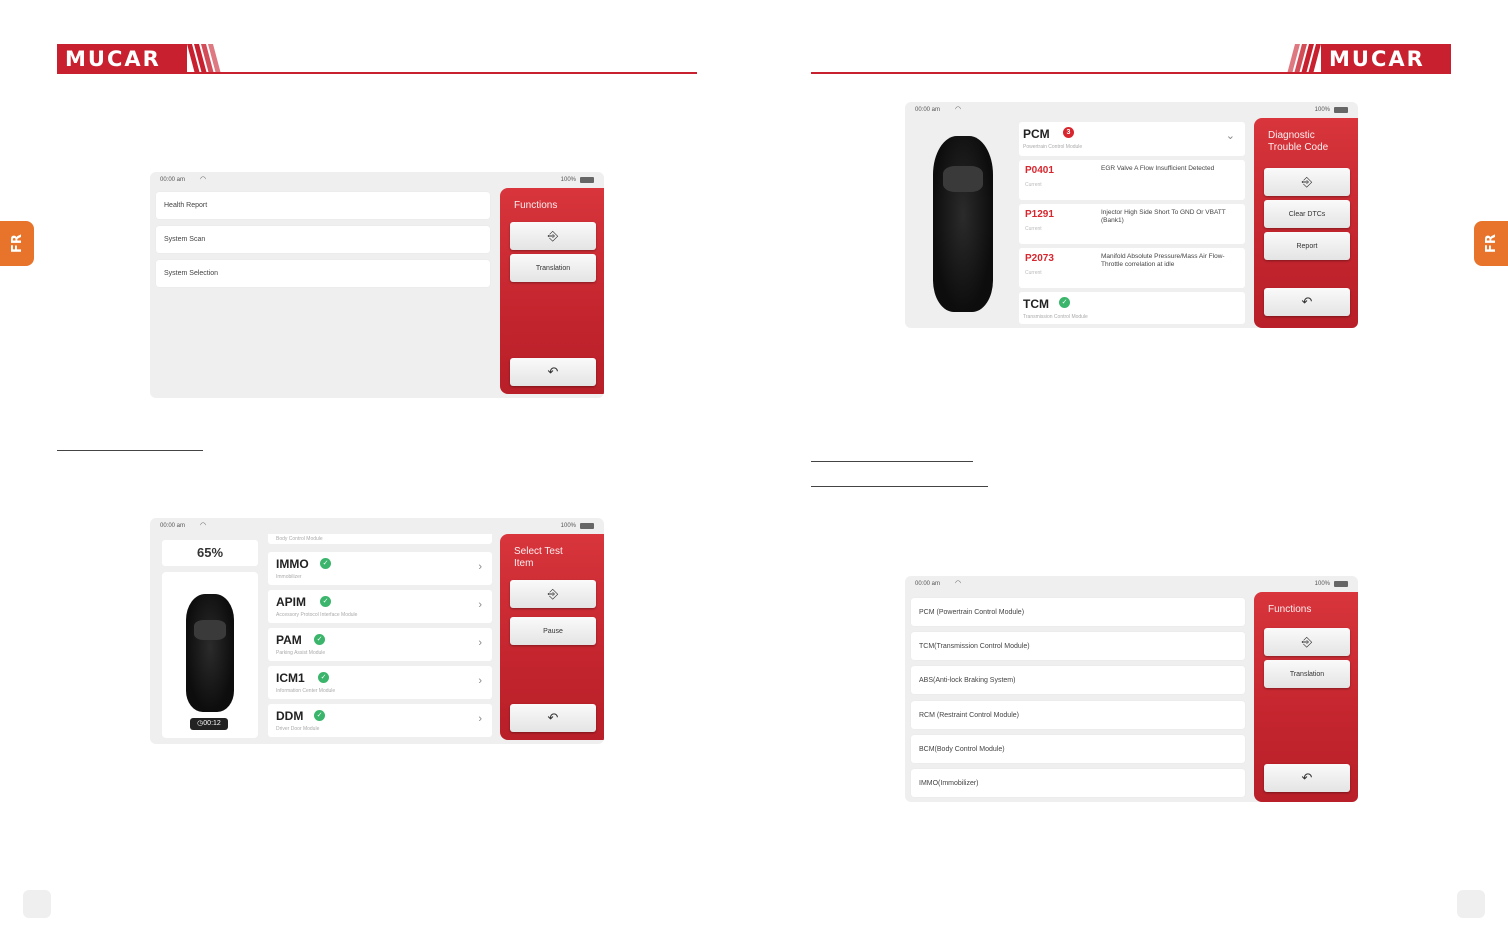 This screenshot has height=941, width=1508. Describe the element at coordinates (1132, 139) in the screenshot. I see `module-header-pcm: PCM 3 Powertrain Control Module ⌄` at that location.